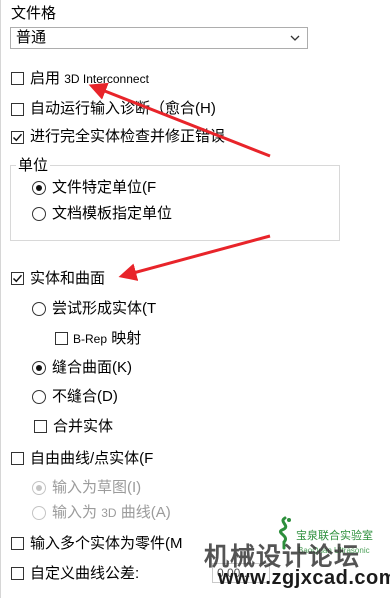  What do you see at coordinates (295, 38) in the screenshot?
I see `chevron-down-icon` at bounding box center [295, 38].